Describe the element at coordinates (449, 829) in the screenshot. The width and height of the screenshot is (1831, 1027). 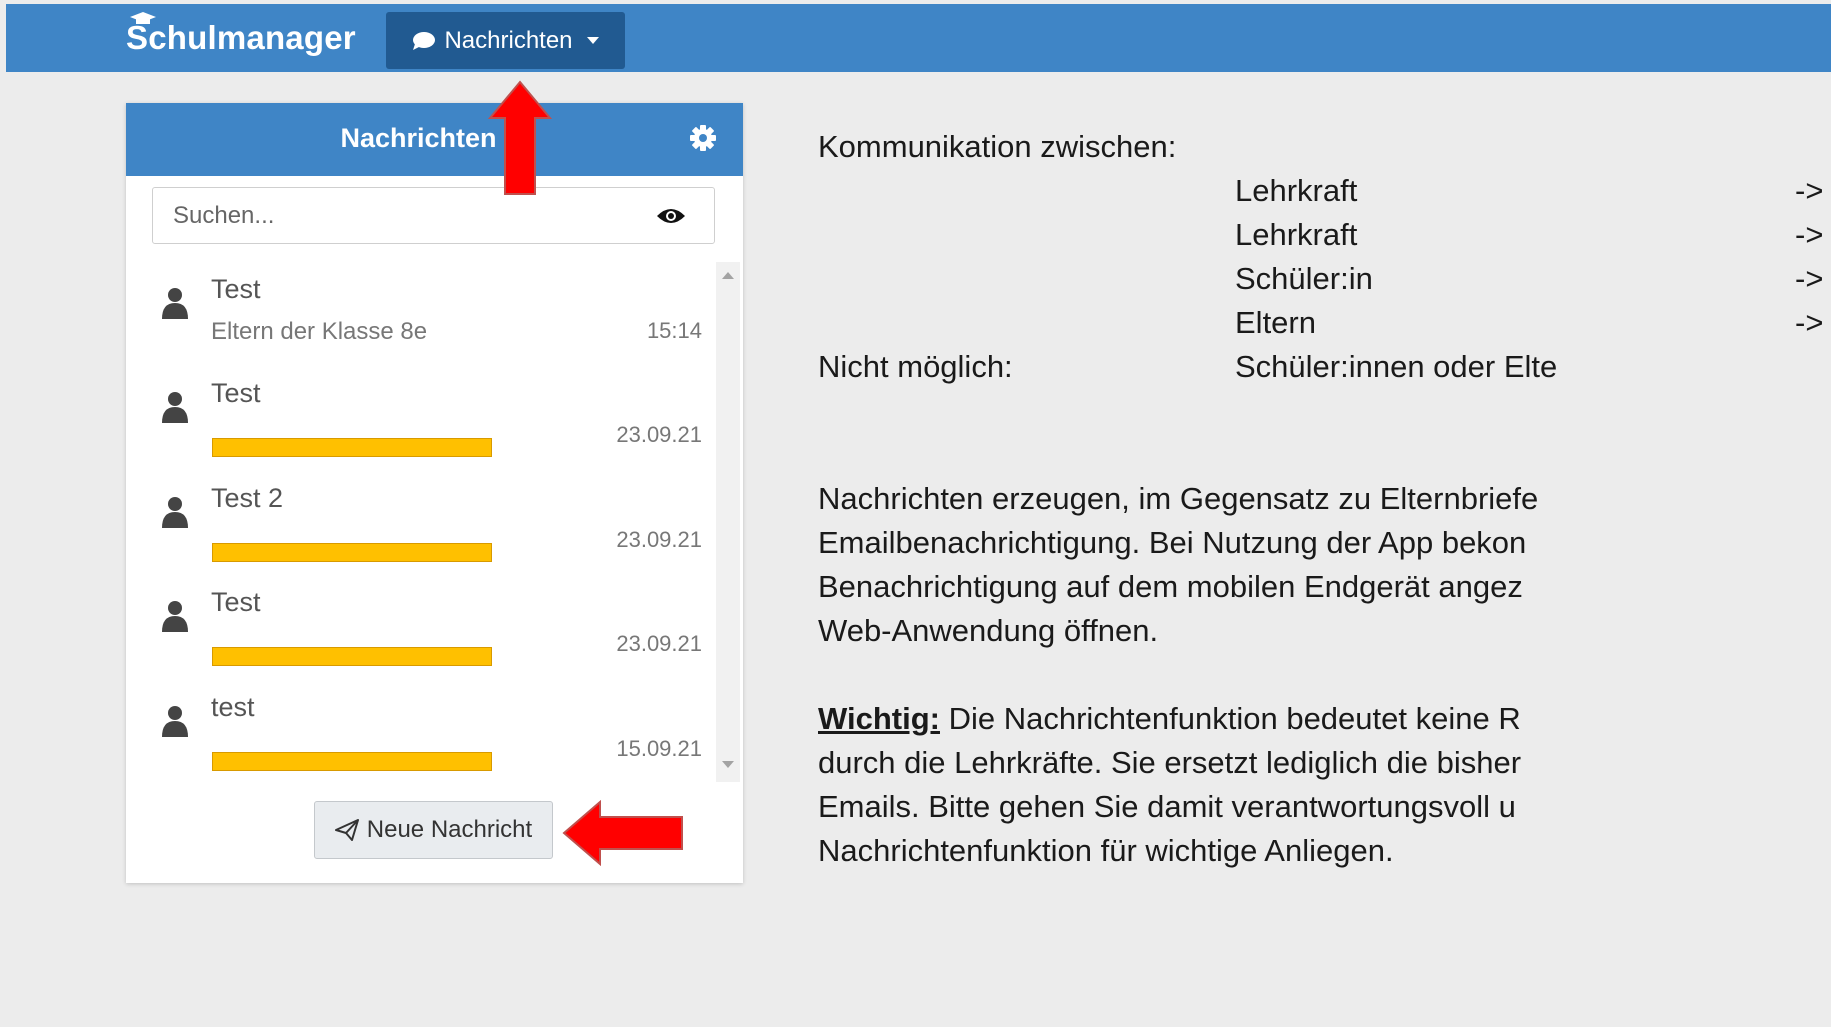
I see `new-message-label: Neue Nachricht` at that location.